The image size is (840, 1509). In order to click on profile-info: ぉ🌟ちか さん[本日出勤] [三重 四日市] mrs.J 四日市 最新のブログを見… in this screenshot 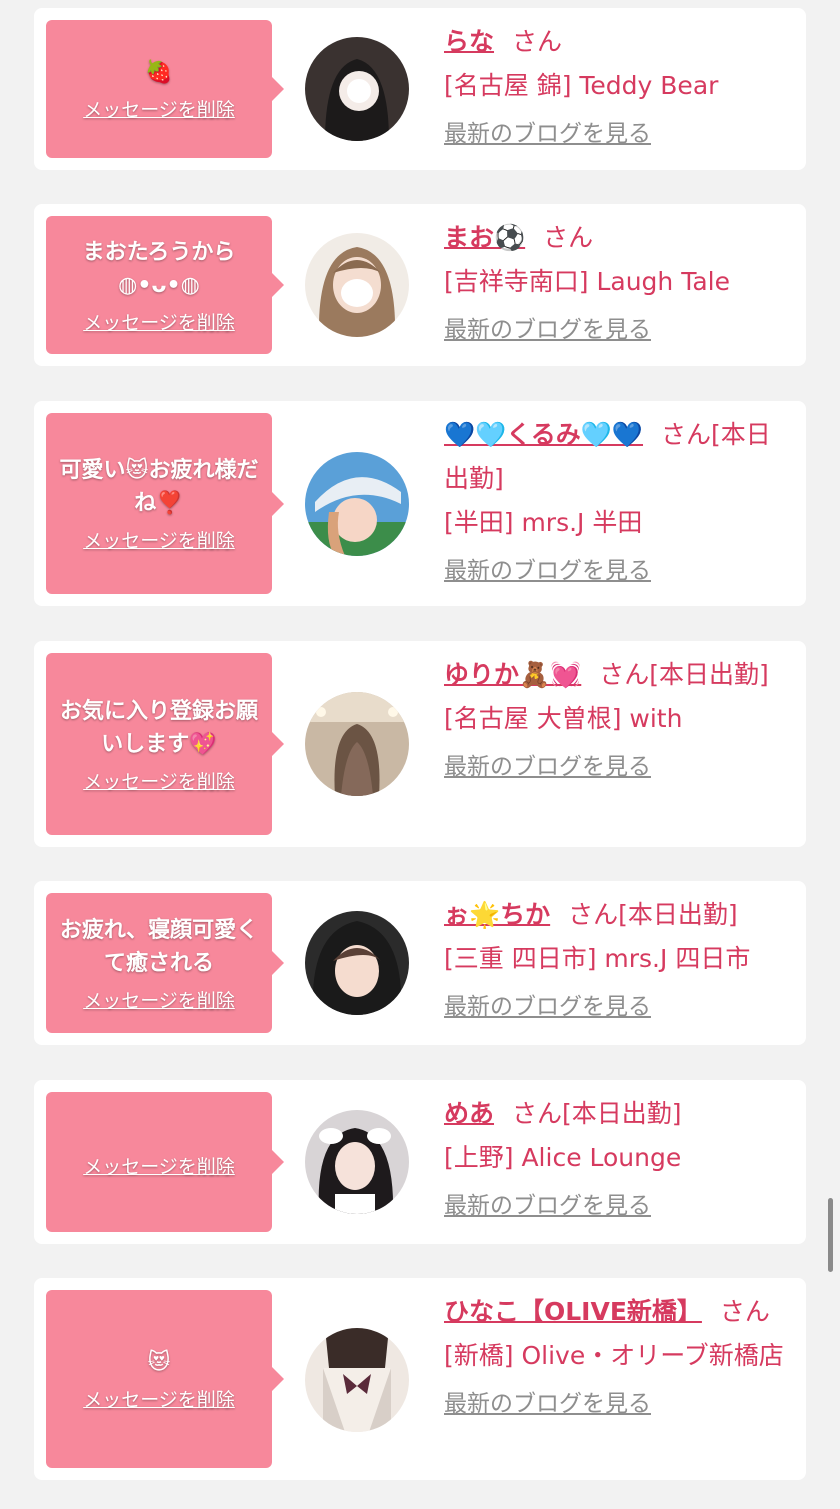, I will do `click(619, 960)`.